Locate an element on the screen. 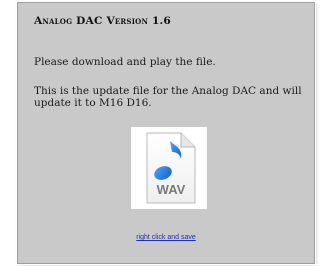  wav-file-icon: WAV is located at coordinates (169, 168).